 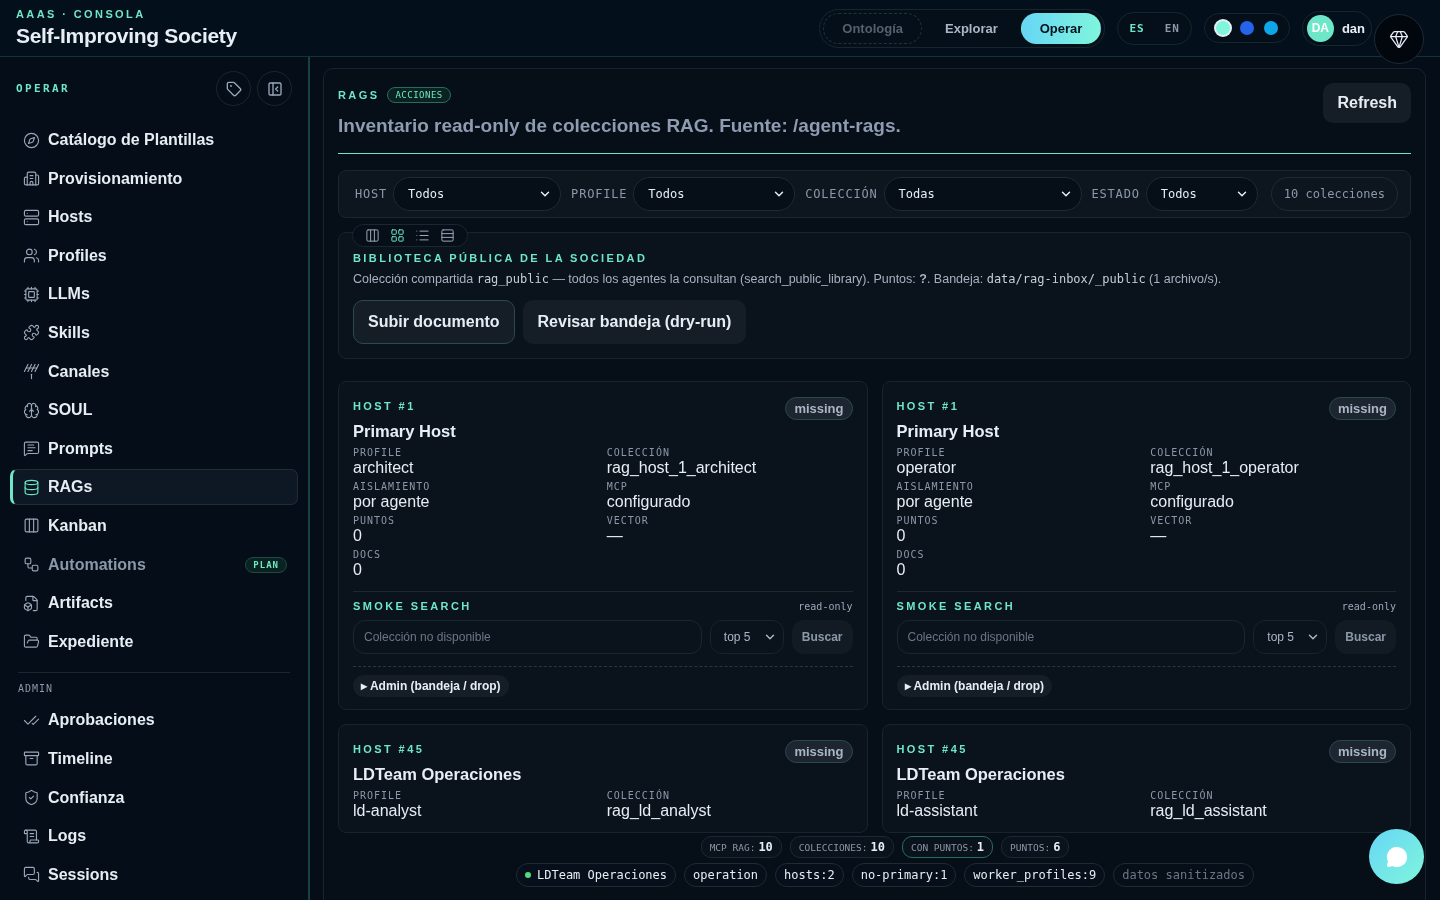 I want to click on sidebar-item: RAGs, so click(x=154, y=487).